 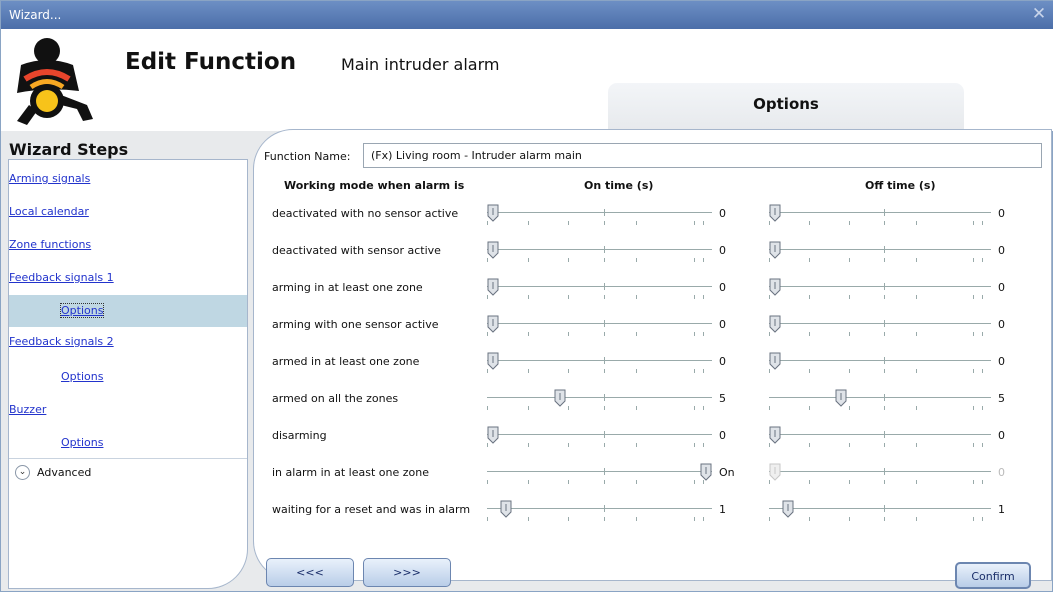 I want to click on sidebar-item-arming-signals: Arming signals, so click(x=49, y=178).